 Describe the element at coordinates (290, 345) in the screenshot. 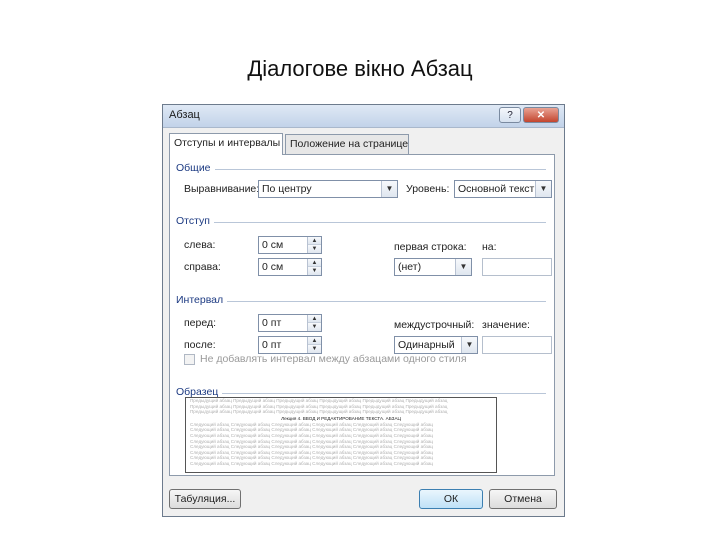

I see `spacing-after-spinner: 0 пт ▲ ▼` at that location.